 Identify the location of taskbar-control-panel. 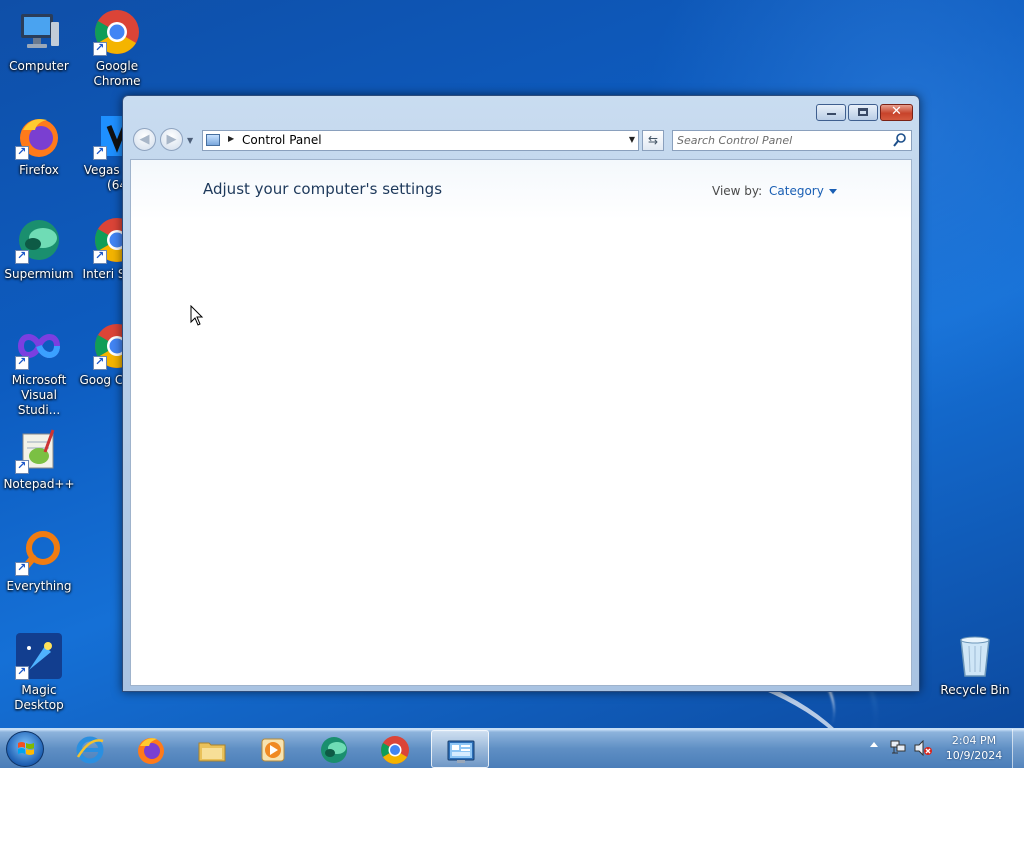
(460, 749).